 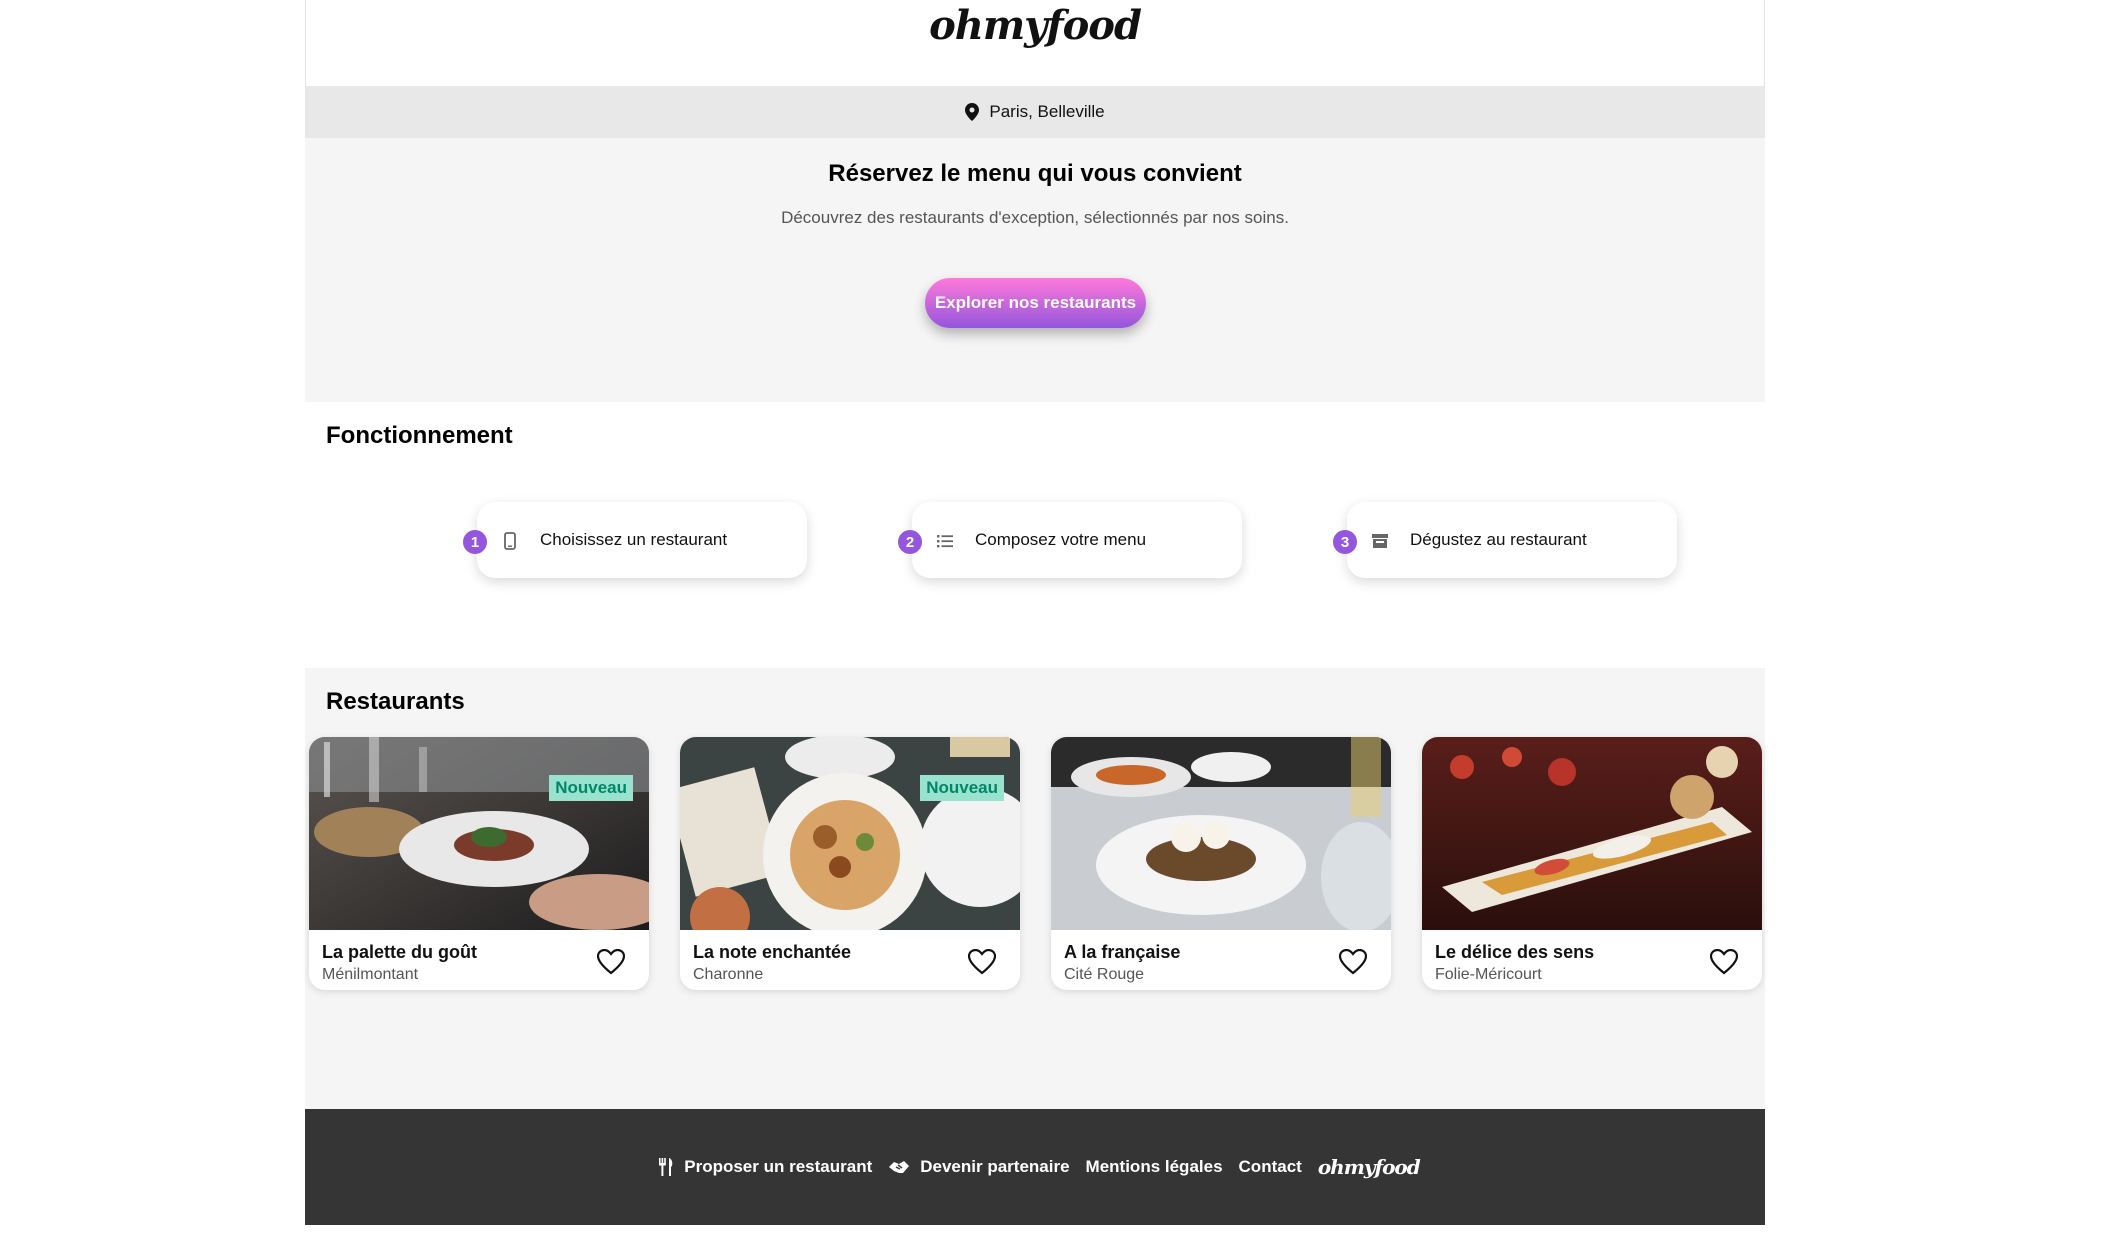 I want to click on footer-link-propose-restaurant: Proposer un restaurant, so click(x=765, y=1167).